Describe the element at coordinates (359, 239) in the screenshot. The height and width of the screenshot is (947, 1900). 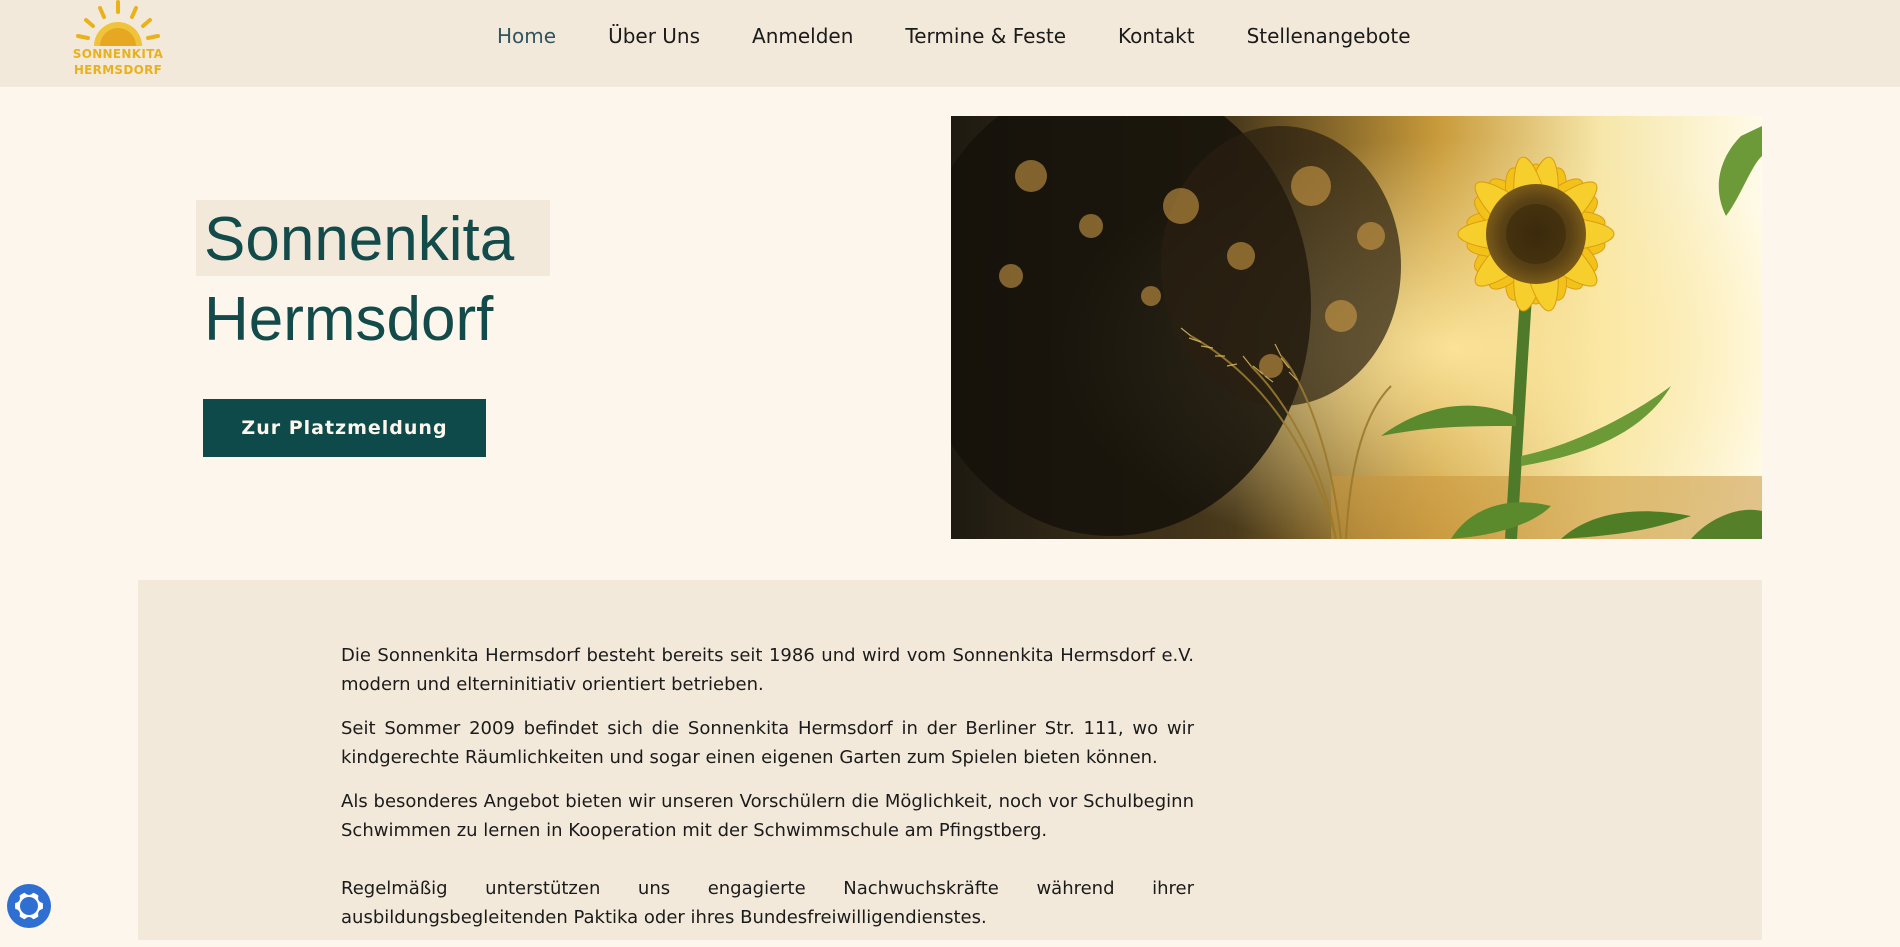
I see `hero-title-line1: Sonnenkita` at that location.